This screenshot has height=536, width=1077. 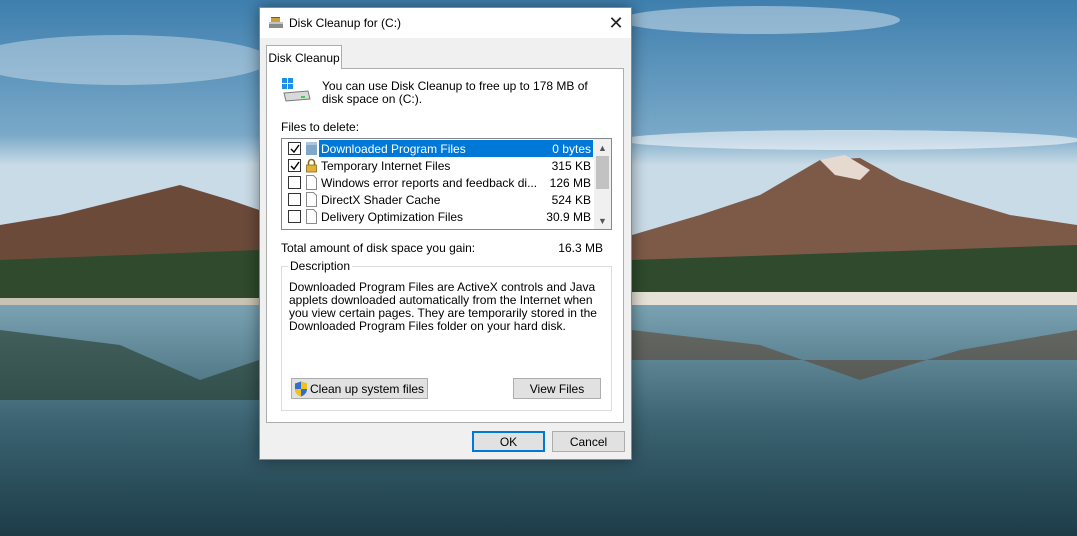 I want to click on file-size: 0 bytes, so click(x=571, y=149).